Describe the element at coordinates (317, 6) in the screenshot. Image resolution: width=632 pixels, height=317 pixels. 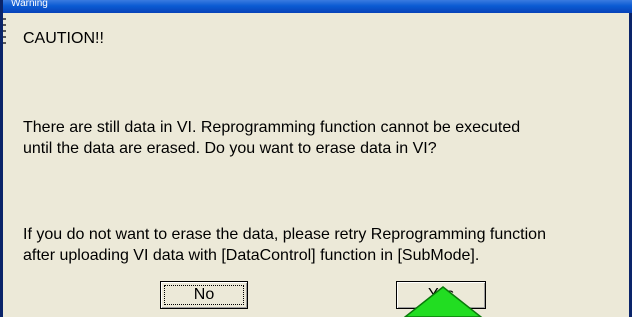
I see `title-bar: Warning` at that location.